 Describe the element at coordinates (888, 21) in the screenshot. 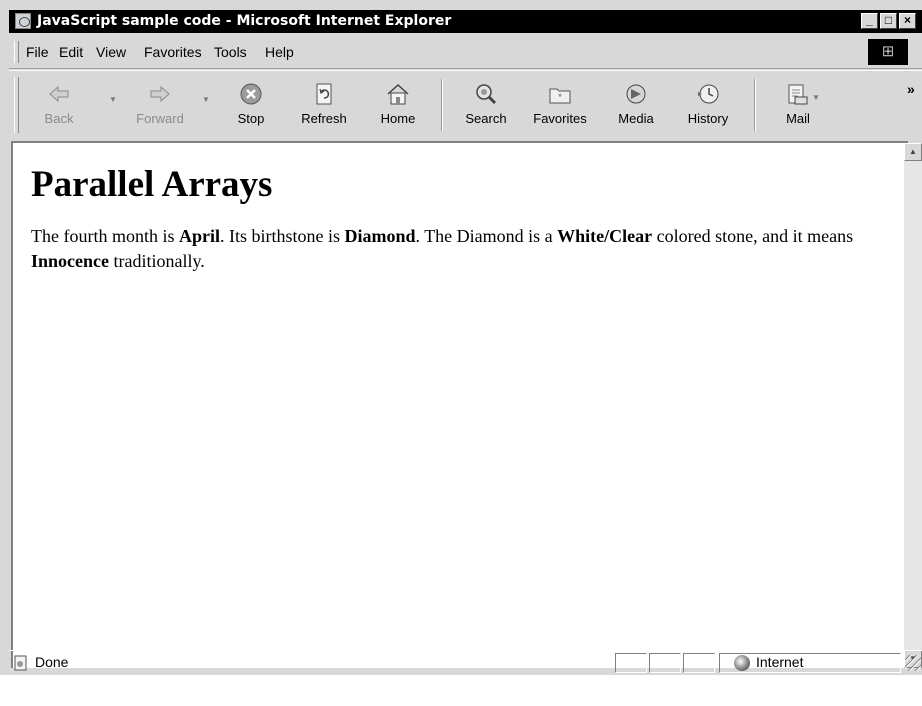

I see `maximize-button: □` at that location.